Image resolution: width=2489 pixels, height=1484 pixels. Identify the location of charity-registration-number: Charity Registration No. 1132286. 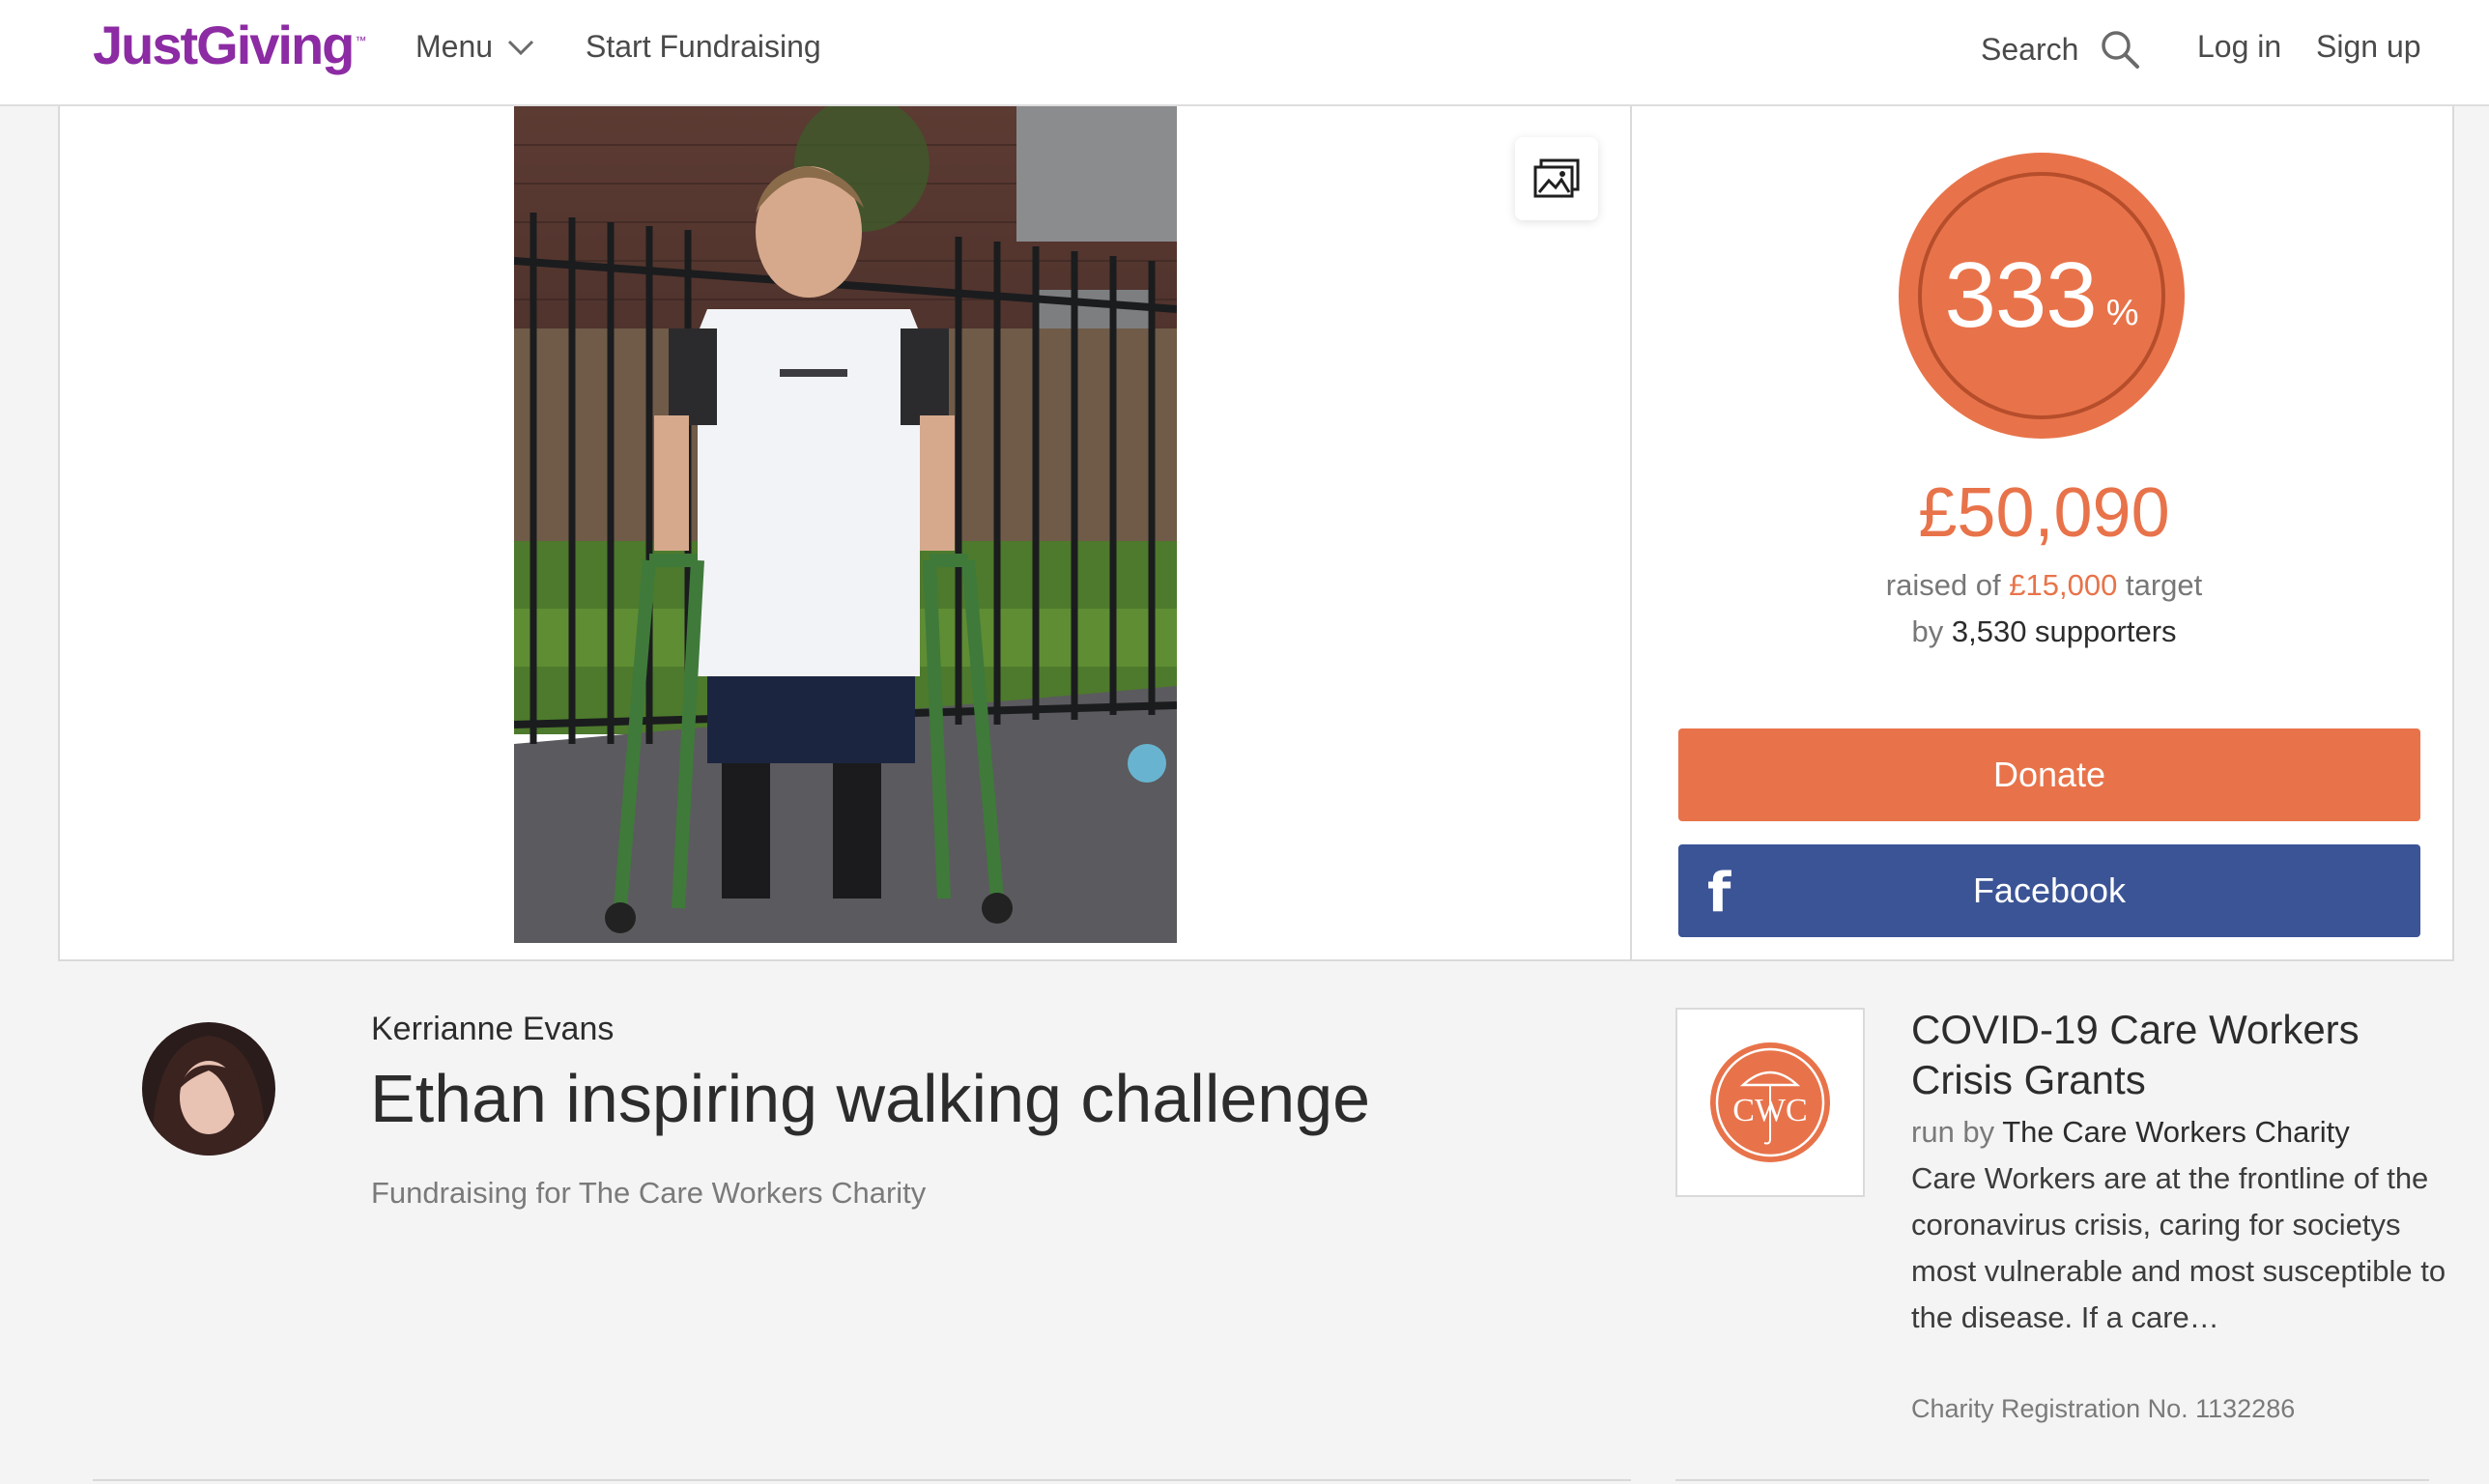
(2103, 1409).